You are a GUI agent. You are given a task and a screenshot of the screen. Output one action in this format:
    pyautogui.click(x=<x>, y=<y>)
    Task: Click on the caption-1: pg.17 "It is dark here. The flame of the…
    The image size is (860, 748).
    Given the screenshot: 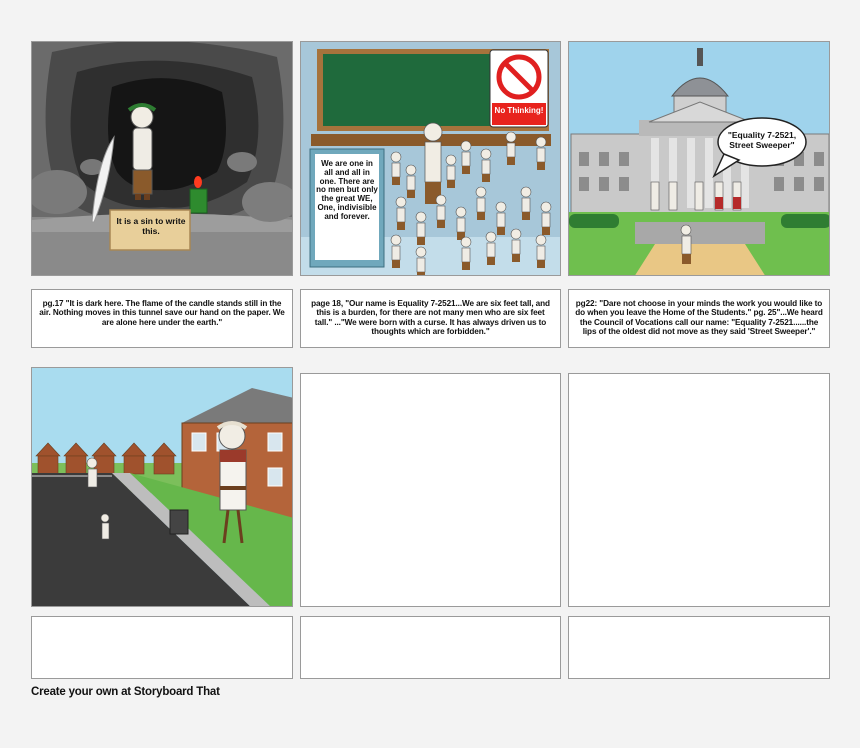 What is the action you would take?
    pyautogui.click(x=162, y=318)
    